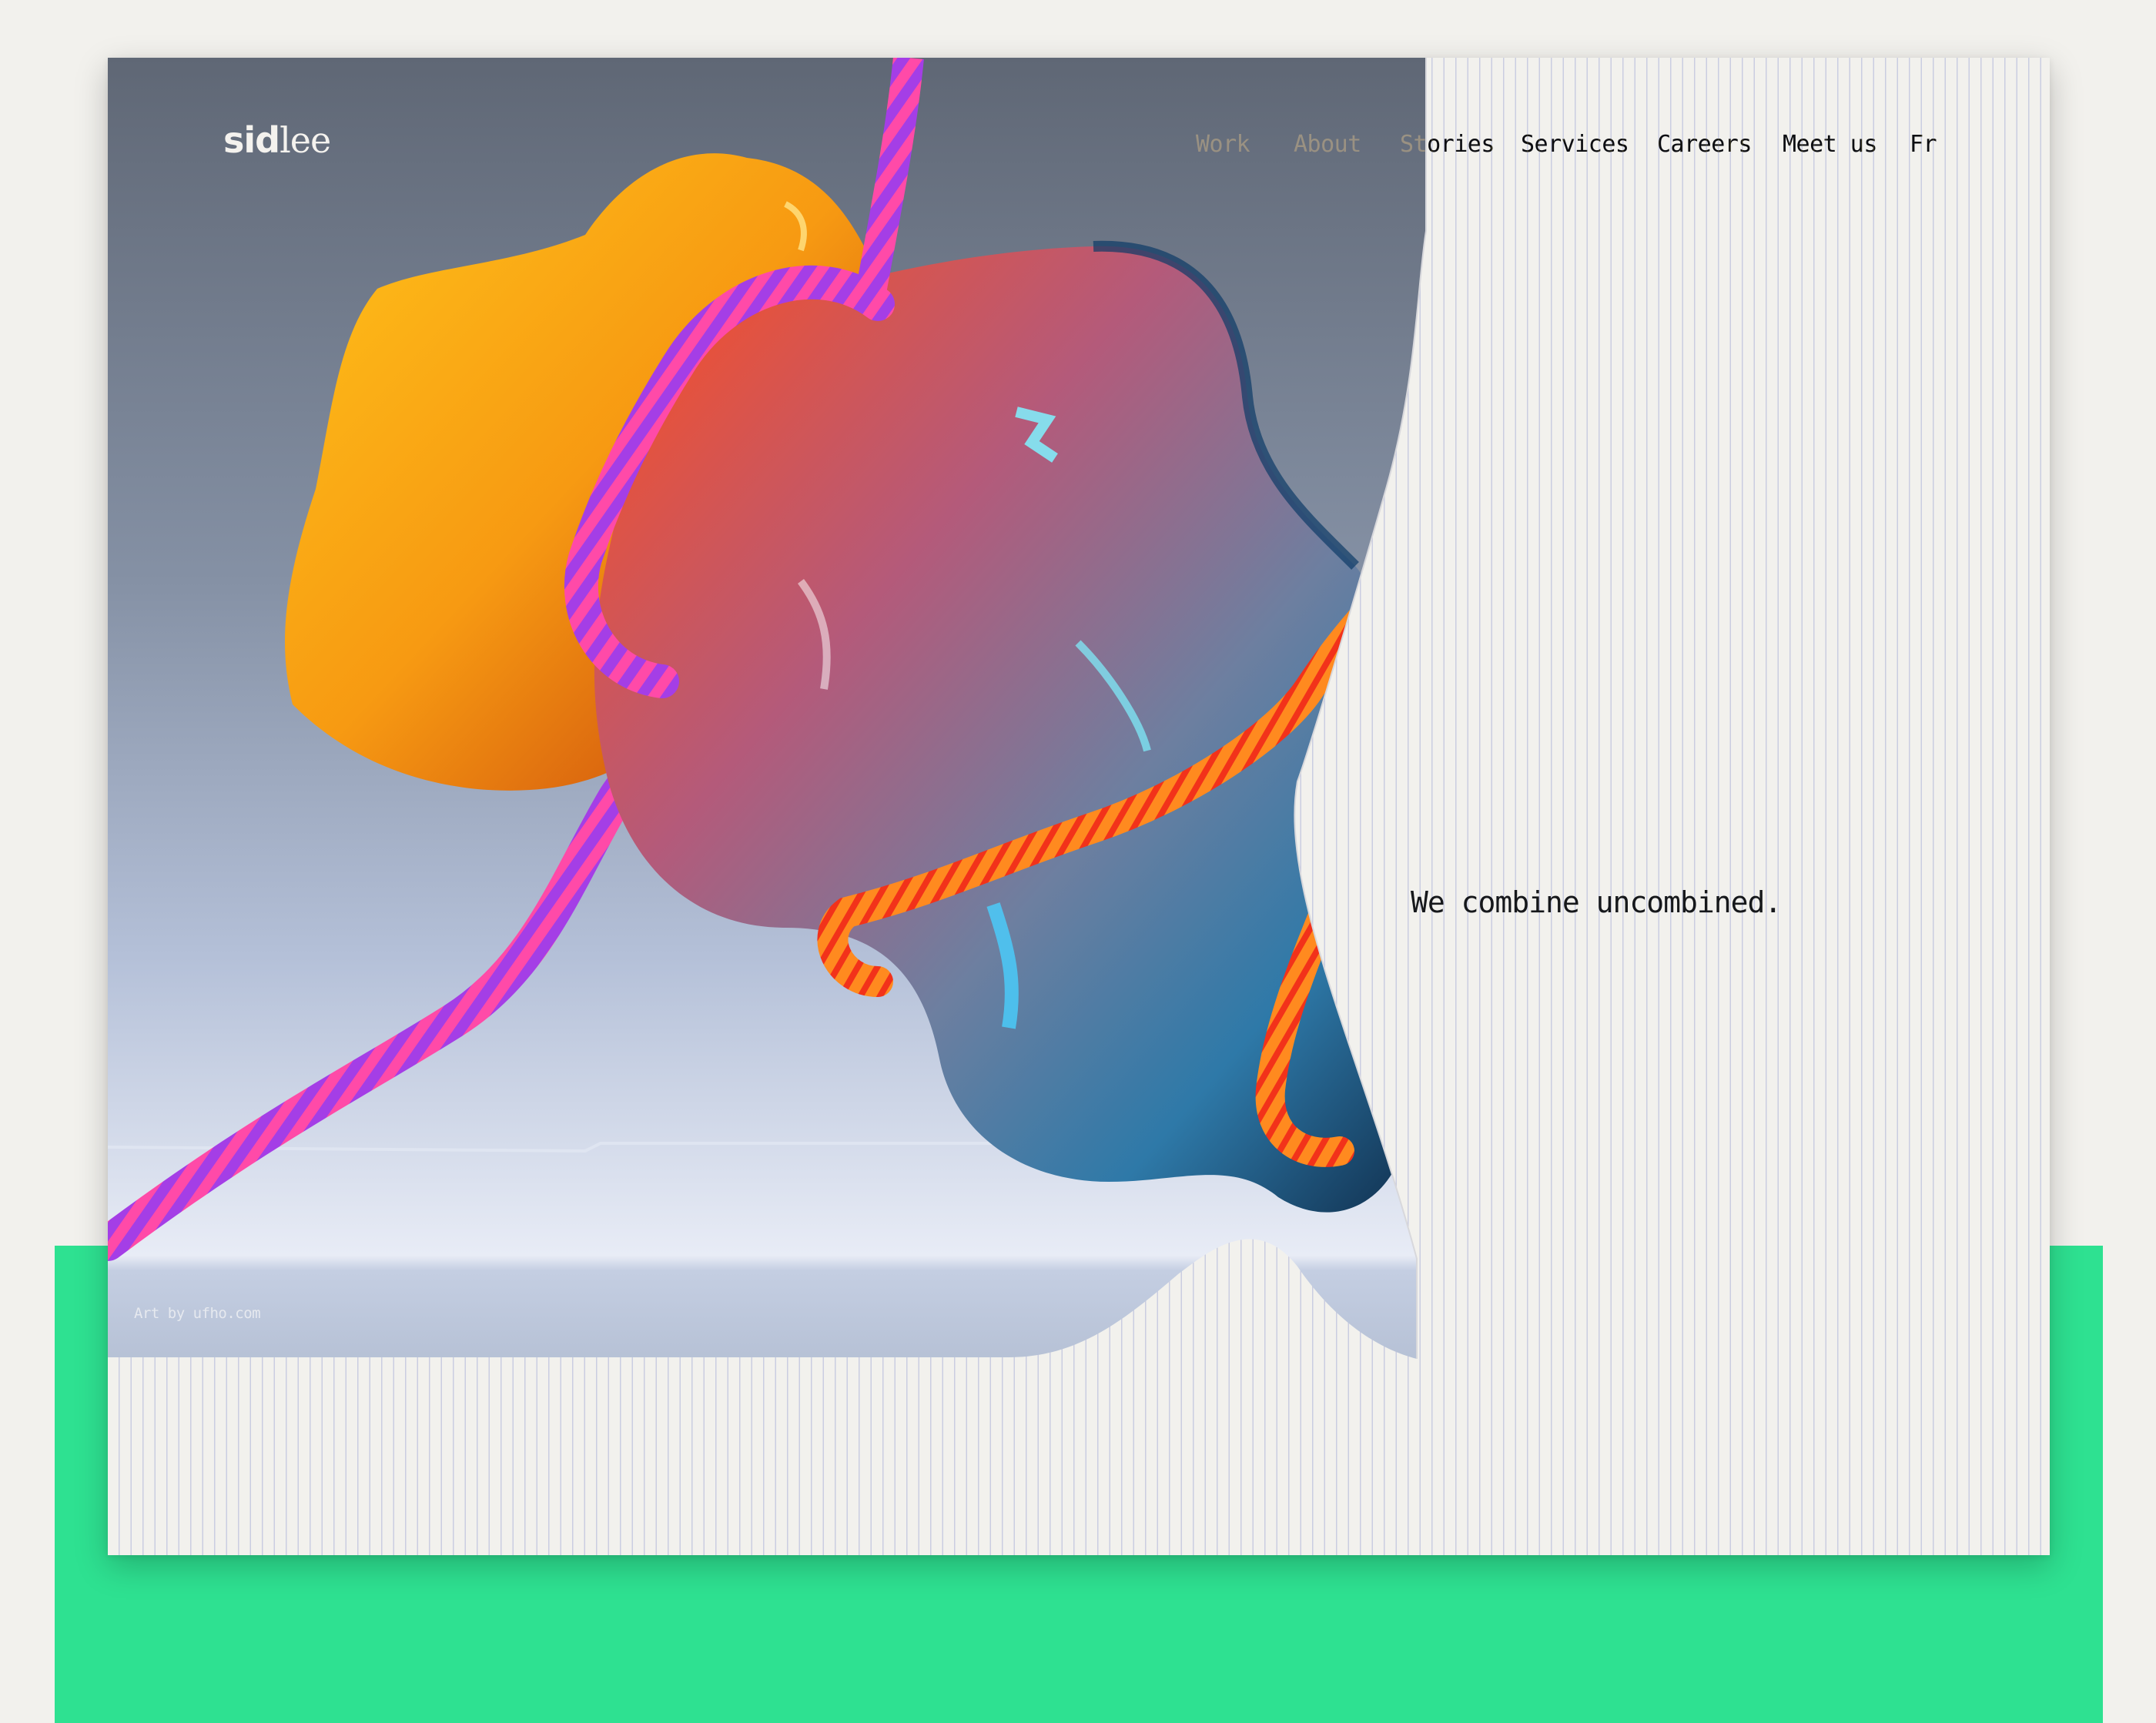 The height and width of the screenshot is (1723, 2156). I want to click on nav-meet-us: Meet us, so click(1830, 144).